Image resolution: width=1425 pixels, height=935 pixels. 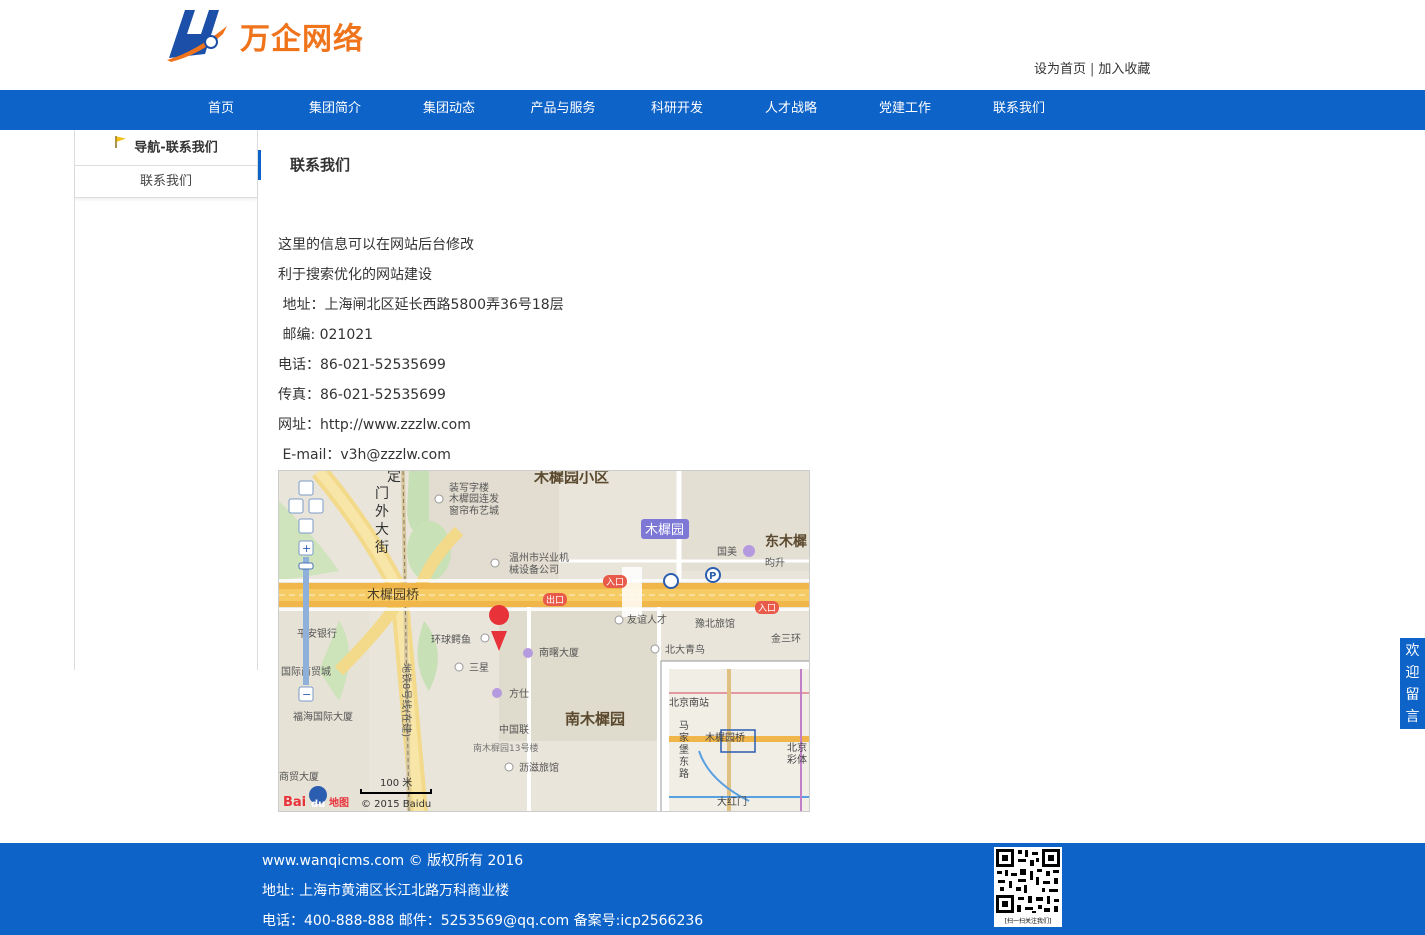 I want to click on nav-item-research: 科研开发, so click(x=677, y=110).